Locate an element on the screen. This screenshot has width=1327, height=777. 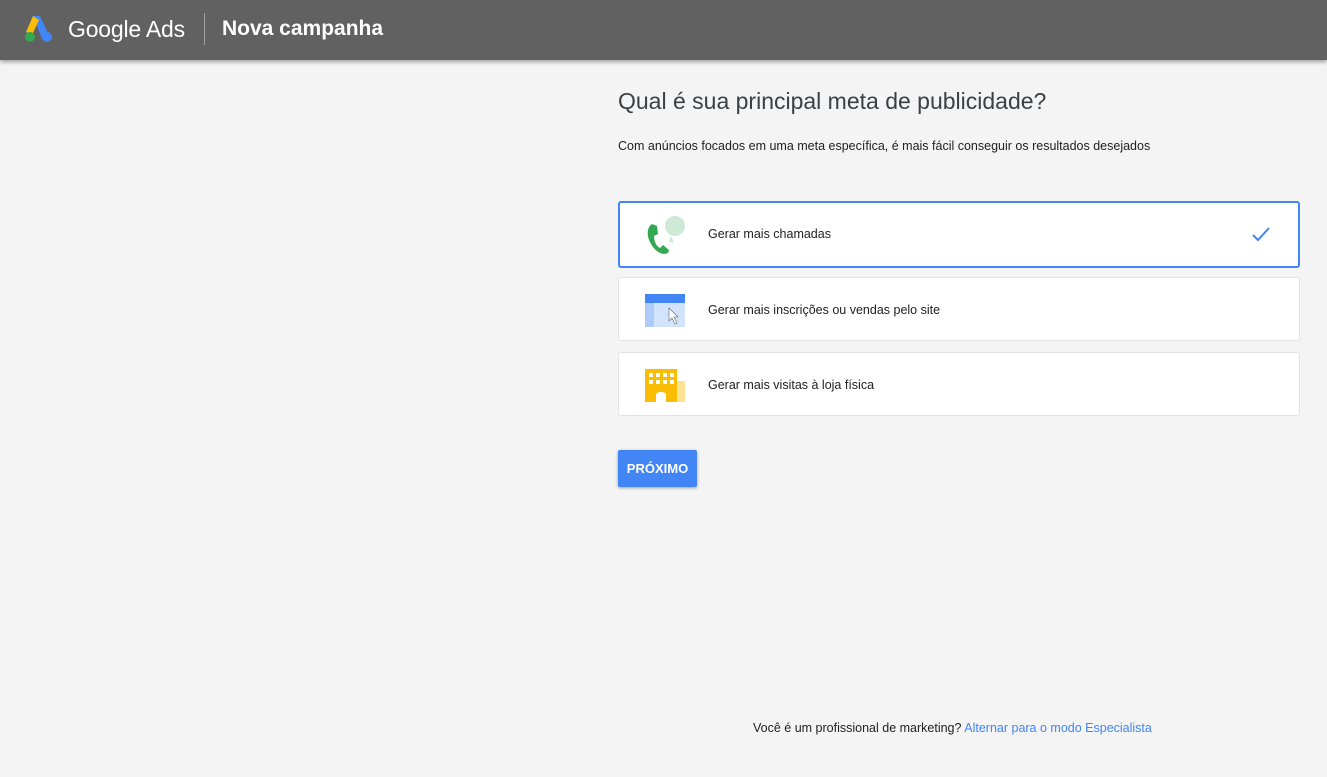
goal-option-label: Gerar mais chamadas is located at coordinates (769, 234).